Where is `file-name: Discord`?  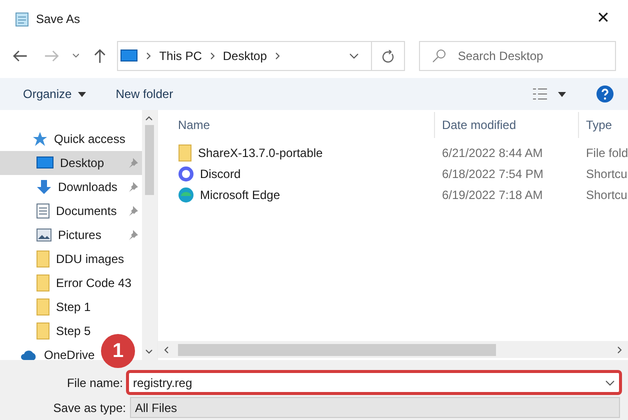
file-name: Discord is located at coordinates (220, 173).